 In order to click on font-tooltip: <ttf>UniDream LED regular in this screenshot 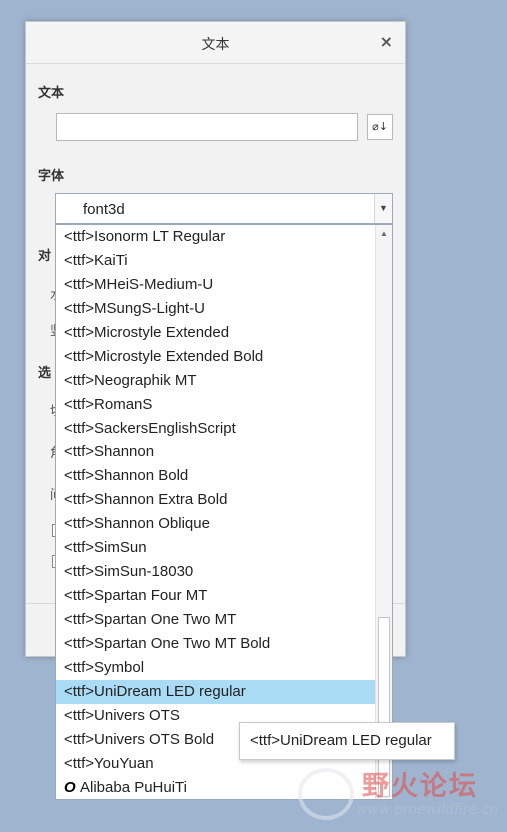, I will do `click(347, 741)`.